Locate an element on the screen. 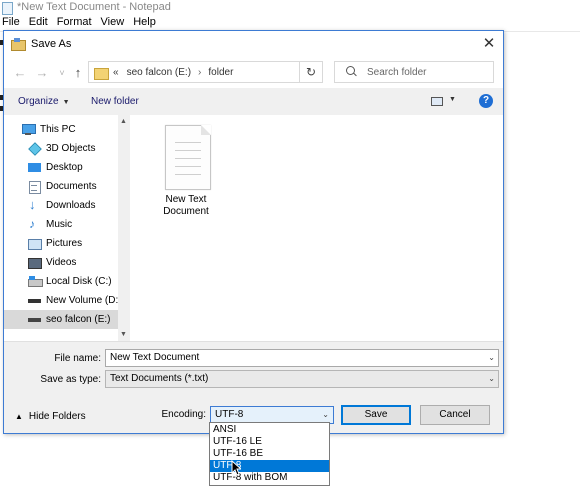 The height and width of the screenshot is (498, 580). tree-item-label: Downloads is located at coordinates (71, 205).